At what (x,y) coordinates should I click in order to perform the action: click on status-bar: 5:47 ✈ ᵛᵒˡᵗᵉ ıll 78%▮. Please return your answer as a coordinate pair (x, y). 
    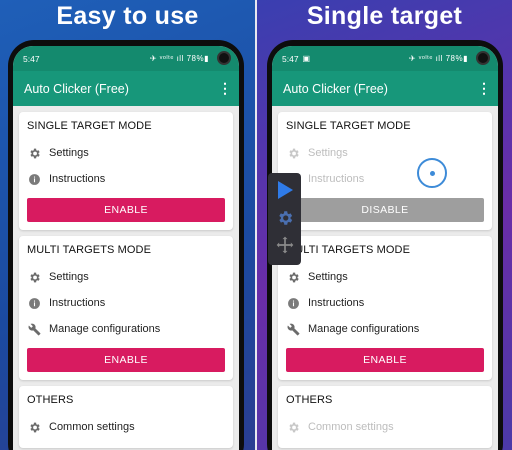
    Looking at the image, I should click on (126, 58).